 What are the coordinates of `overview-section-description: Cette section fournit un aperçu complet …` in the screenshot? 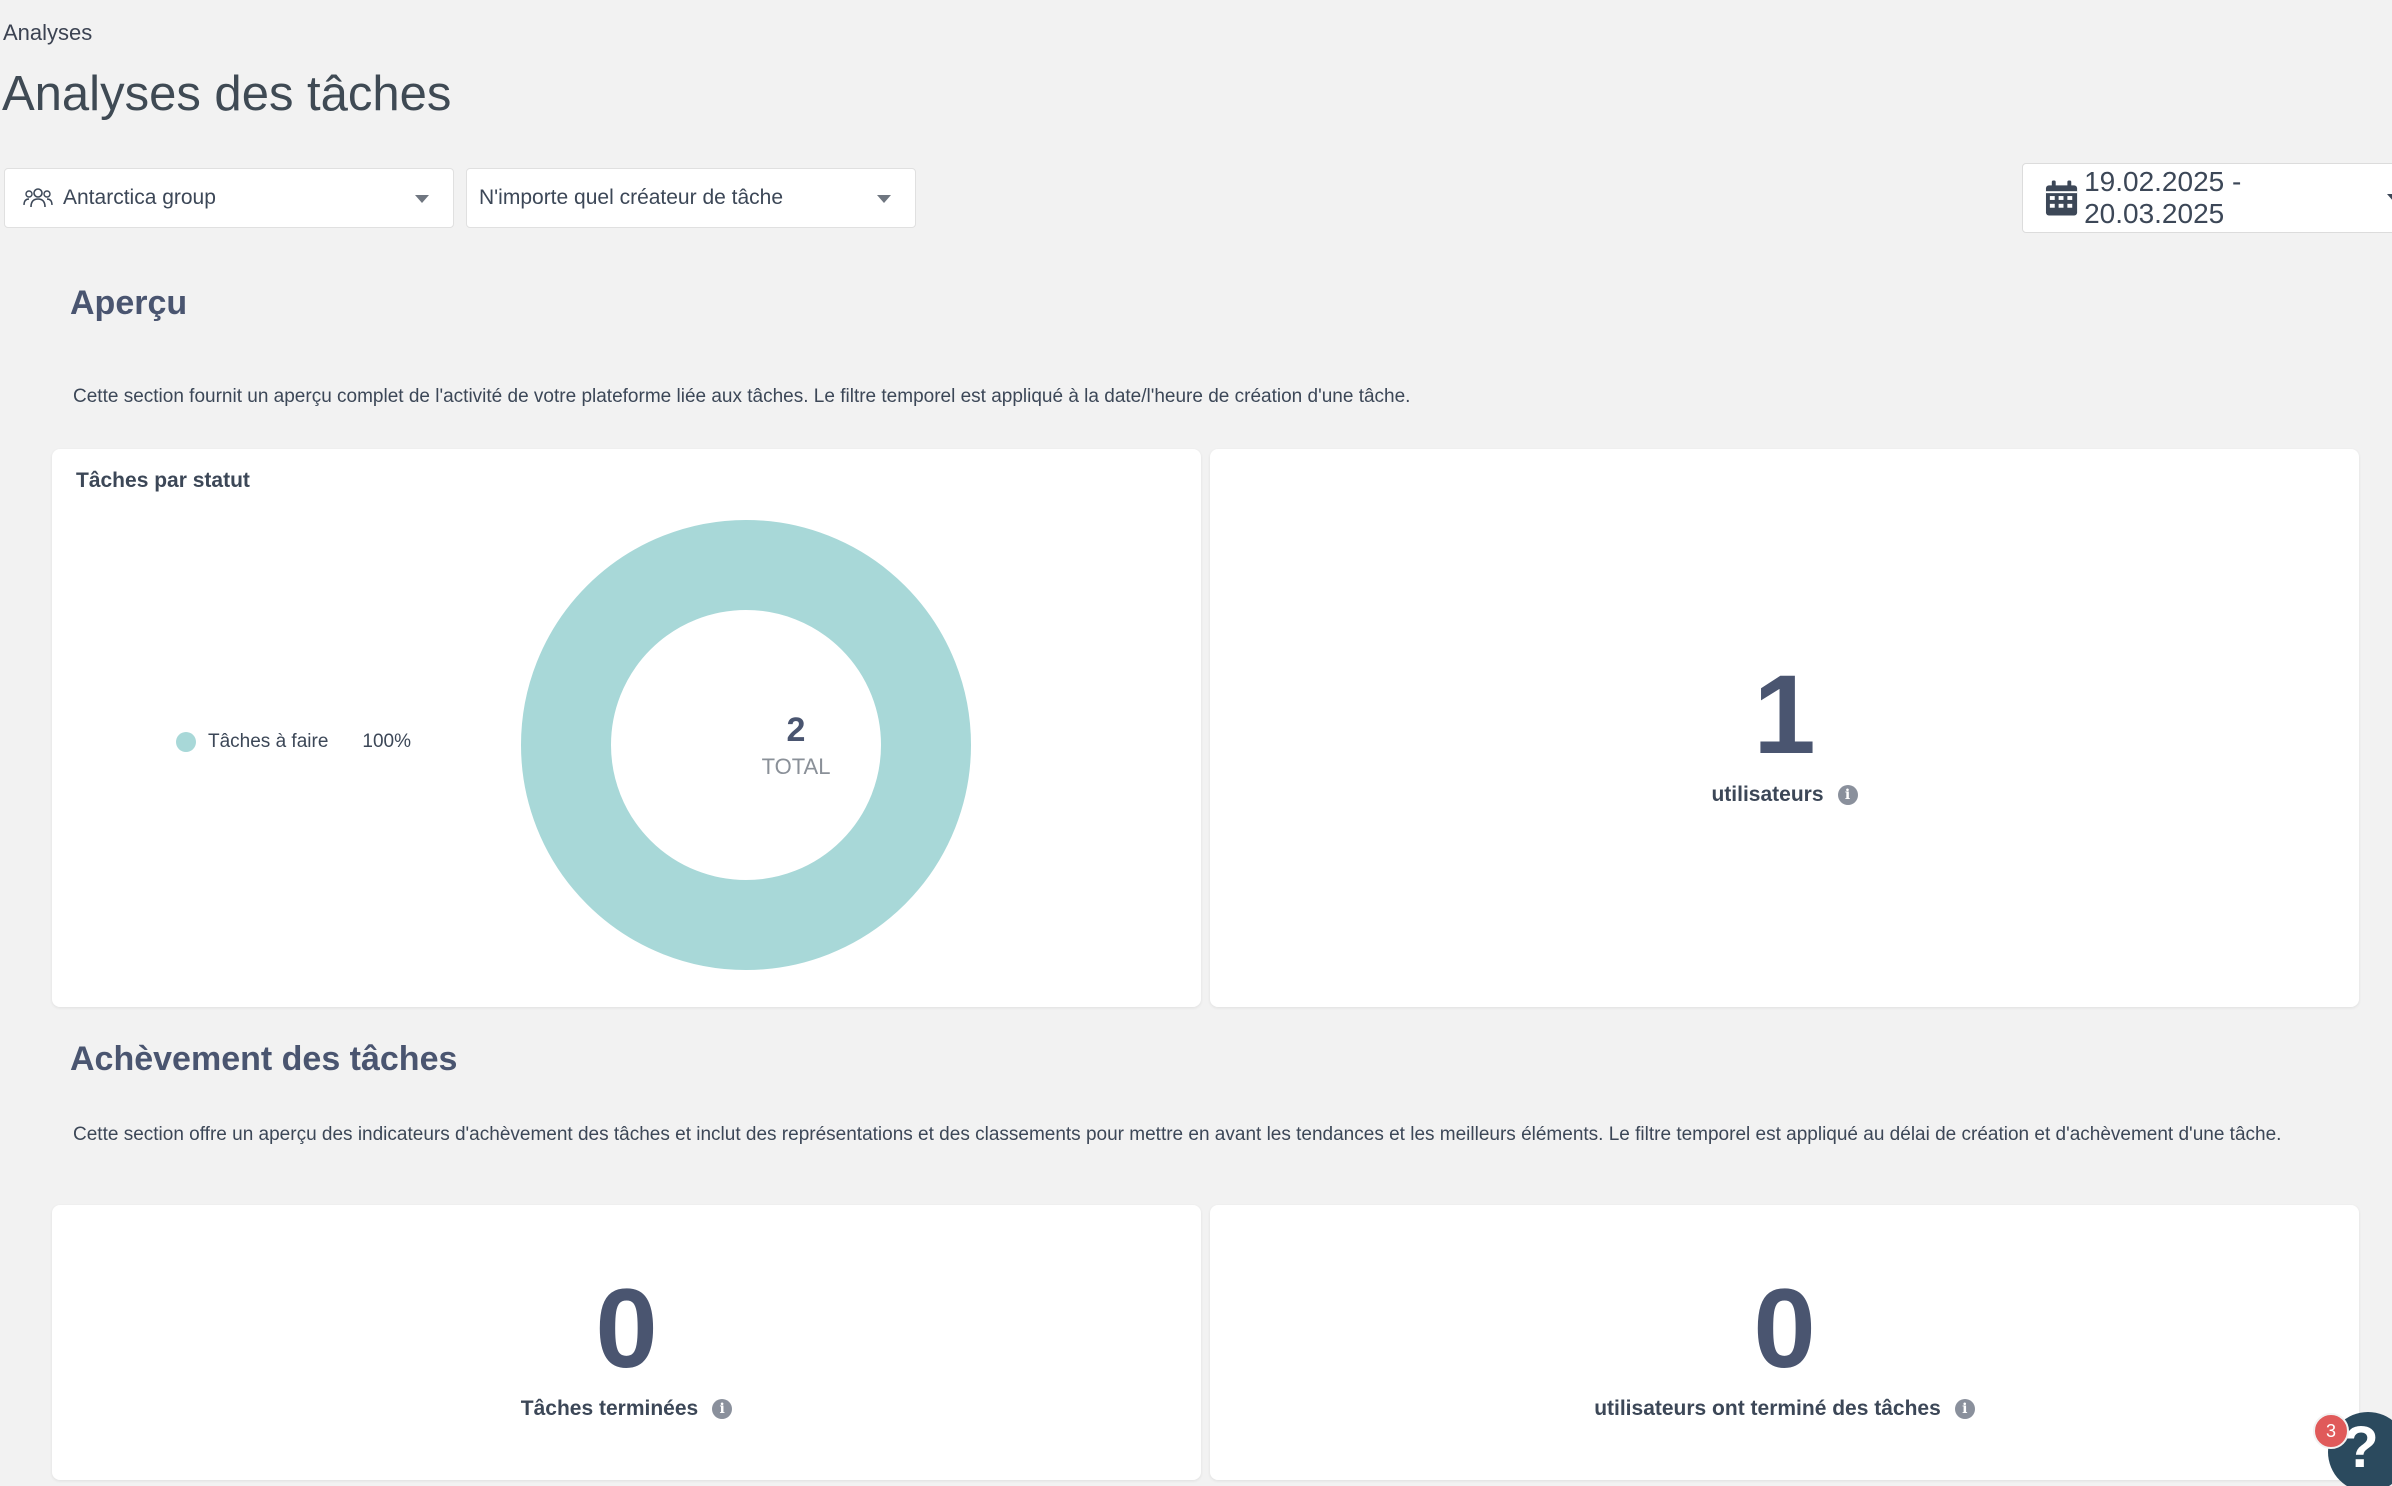 It's located at (742, 396).